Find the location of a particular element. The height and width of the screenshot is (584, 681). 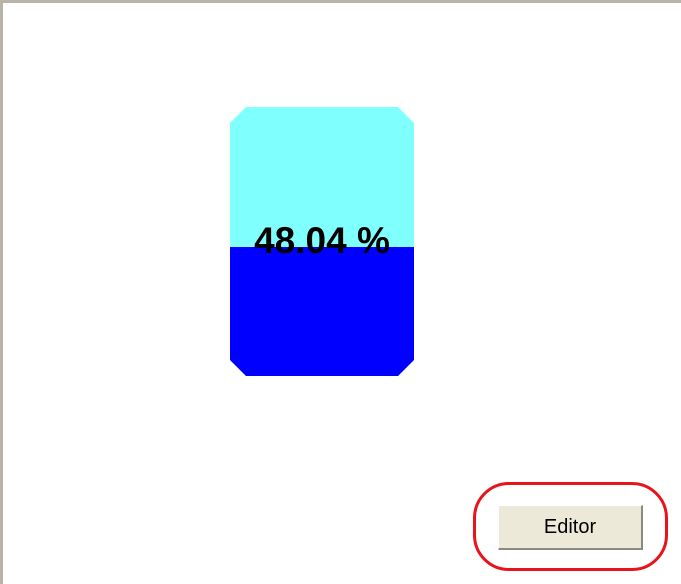

tank-level-indicator: 48.04 % is located at coordinates (322, 241).